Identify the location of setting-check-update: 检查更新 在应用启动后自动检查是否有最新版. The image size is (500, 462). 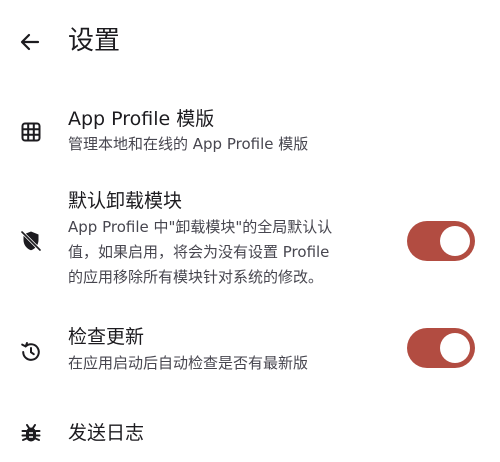
(250, 352).